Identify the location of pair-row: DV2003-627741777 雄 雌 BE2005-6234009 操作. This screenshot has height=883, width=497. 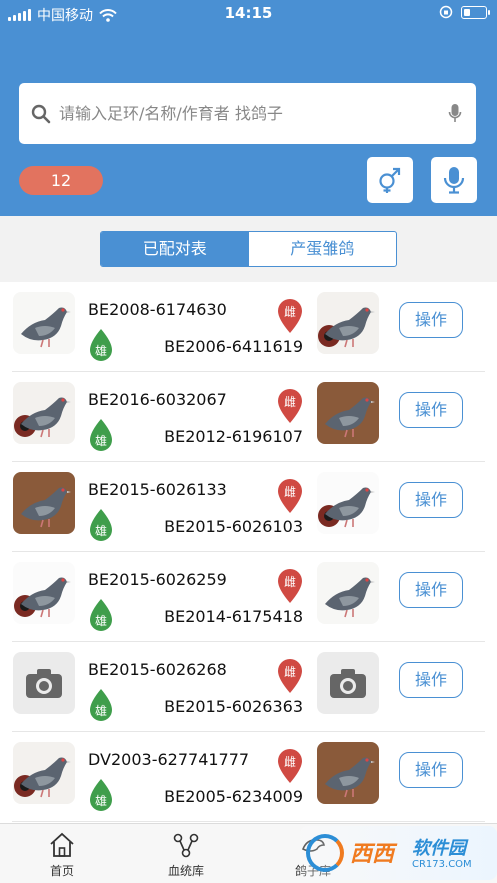
(248, 777).